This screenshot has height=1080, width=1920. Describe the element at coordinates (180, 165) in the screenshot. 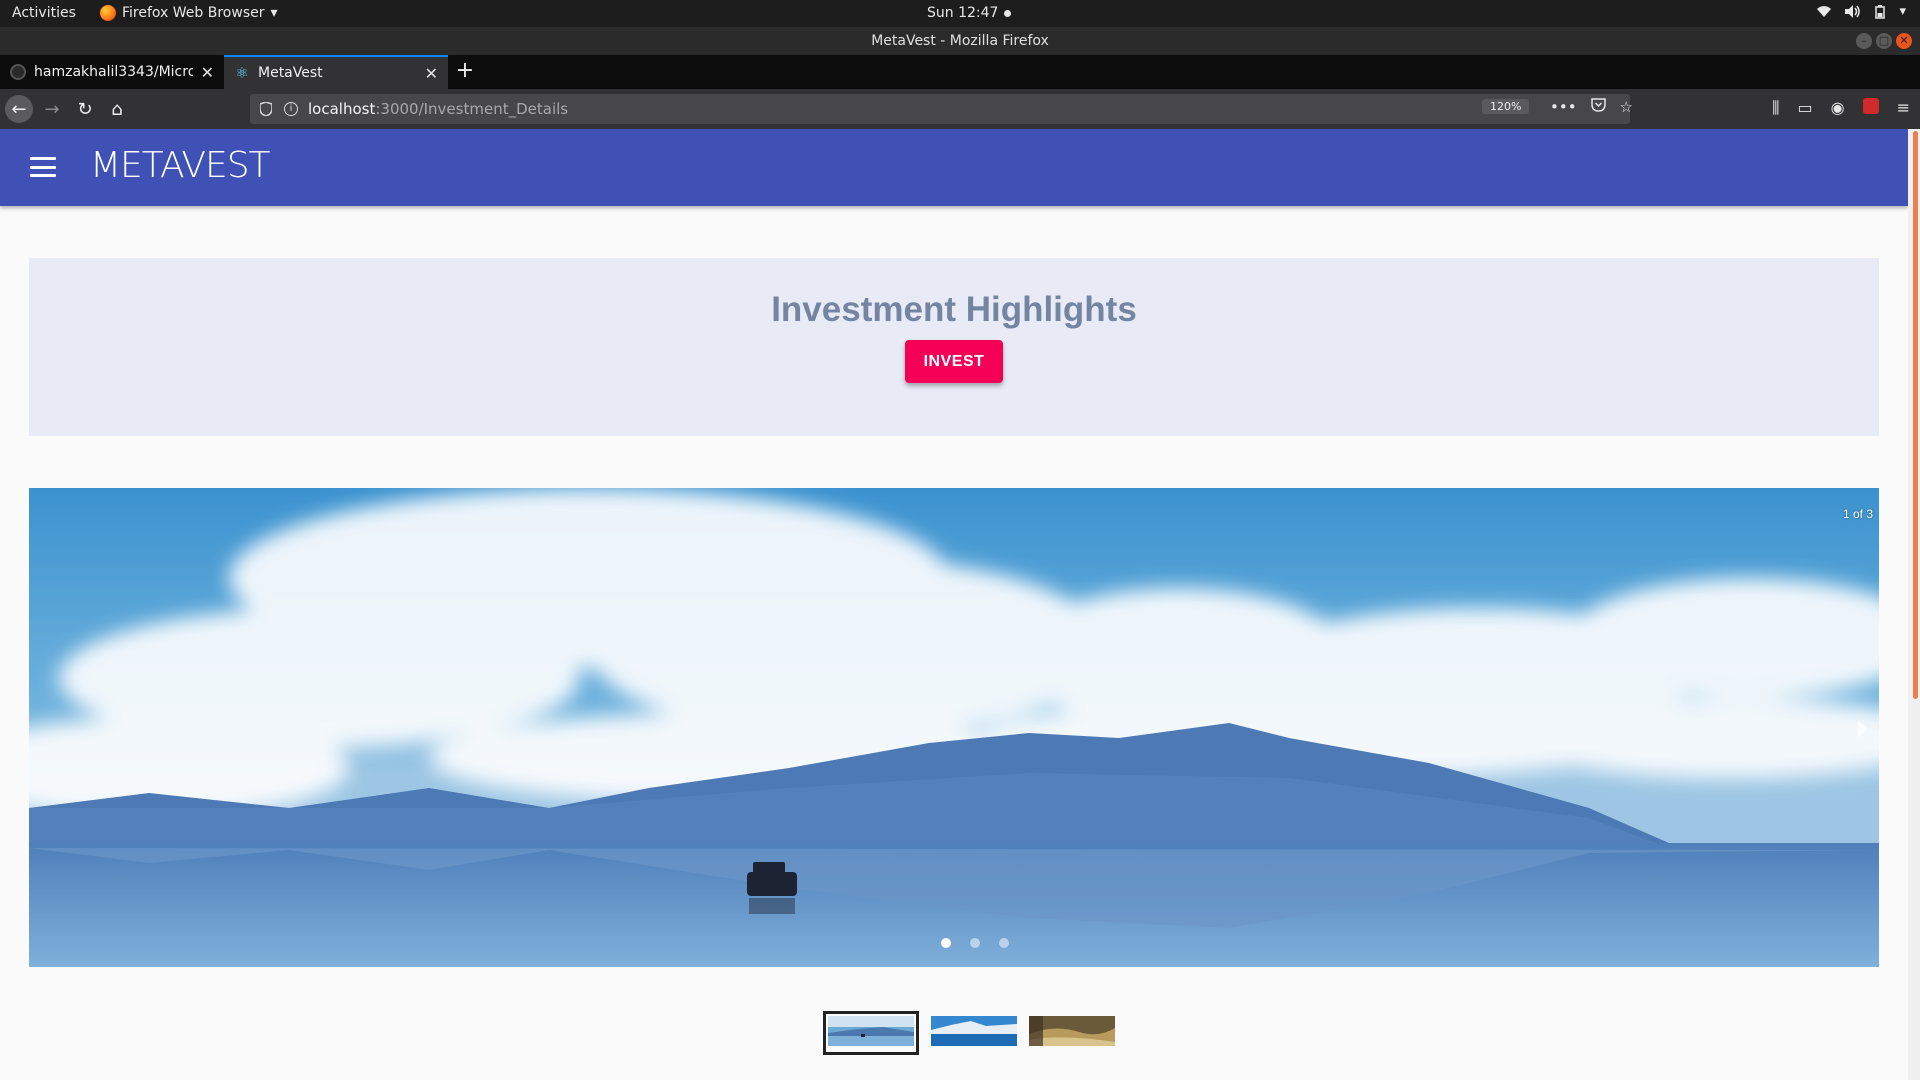

I see `brand-logo: METAVEST` at that location.